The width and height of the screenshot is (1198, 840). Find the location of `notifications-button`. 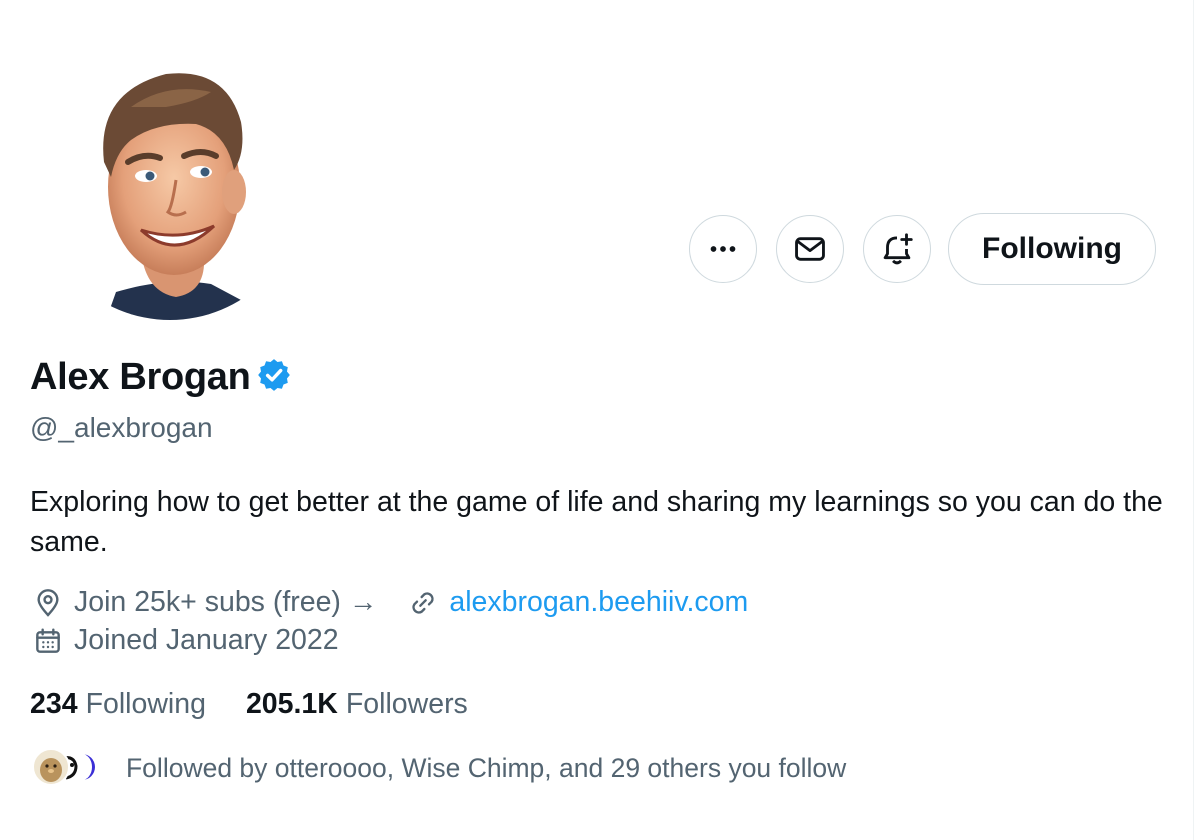

notifications-button is located at coordinates (897, 249).